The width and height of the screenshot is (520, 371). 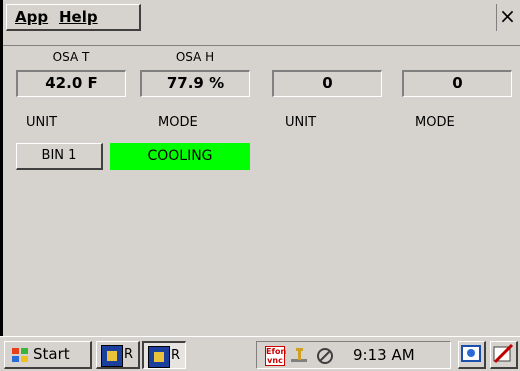 I want to click on value-osa-t: 42.0 F, so click(x=71, y=83).